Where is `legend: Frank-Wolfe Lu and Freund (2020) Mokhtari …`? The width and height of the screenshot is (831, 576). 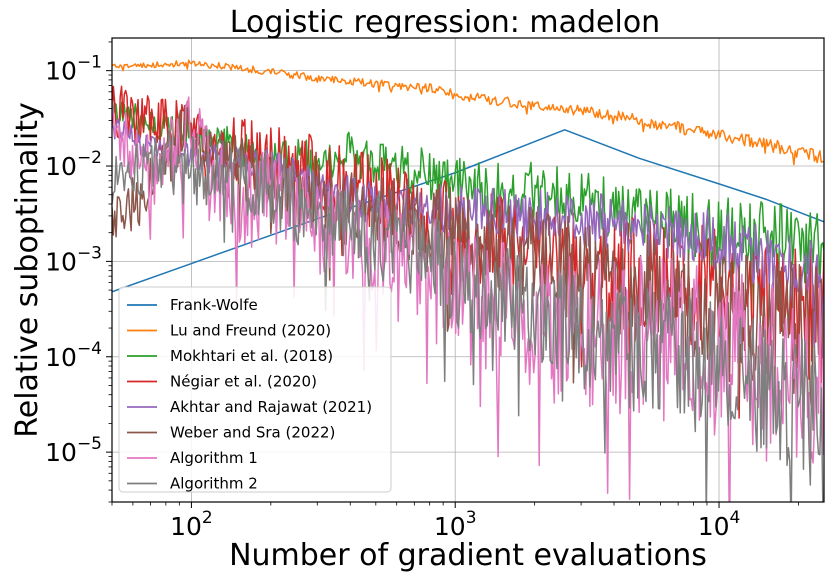
legend: Frank-Wolfe Lu and Freund (2020) Mokhtari … is located at coordinates (255, 389).